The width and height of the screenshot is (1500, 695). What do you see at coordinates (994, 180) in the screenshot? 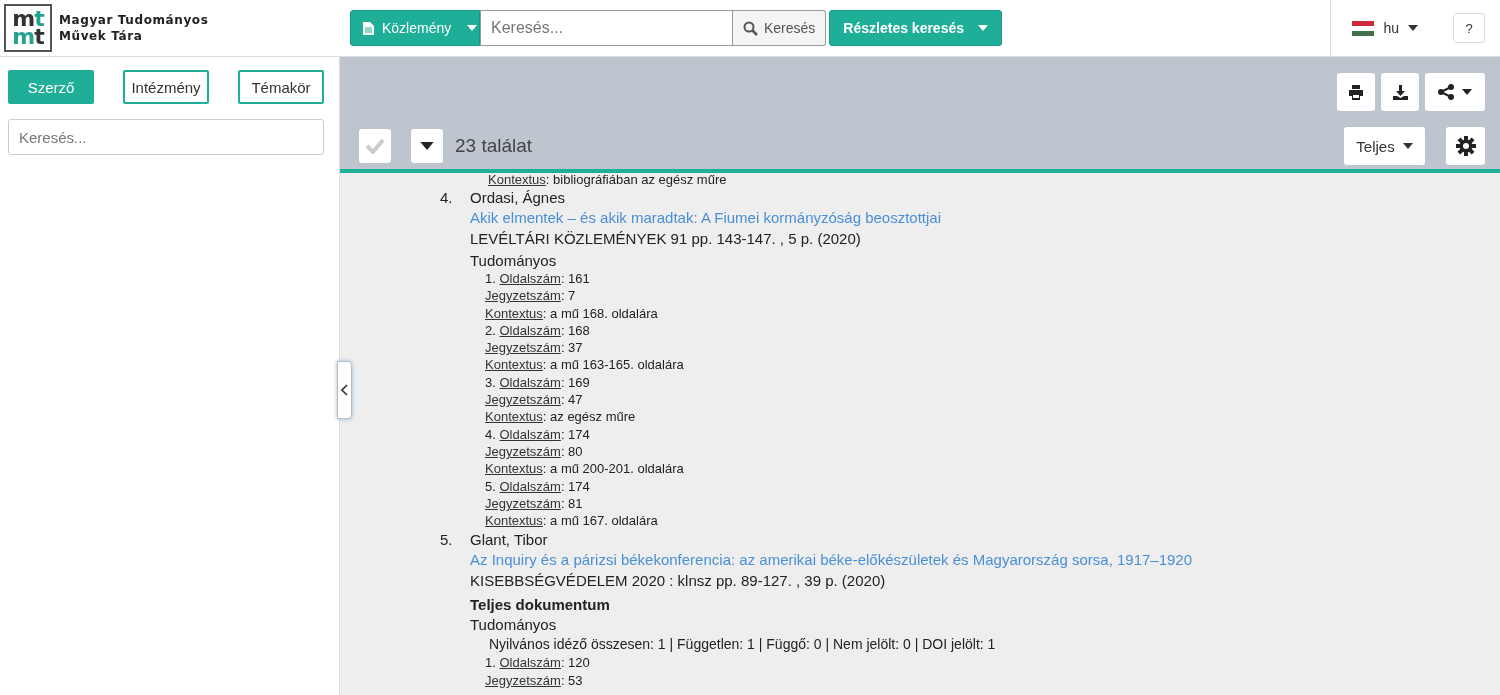
I see `citation-field: Kontextus: bibliográfiában az egész műre` at bounding box center [994, 180].